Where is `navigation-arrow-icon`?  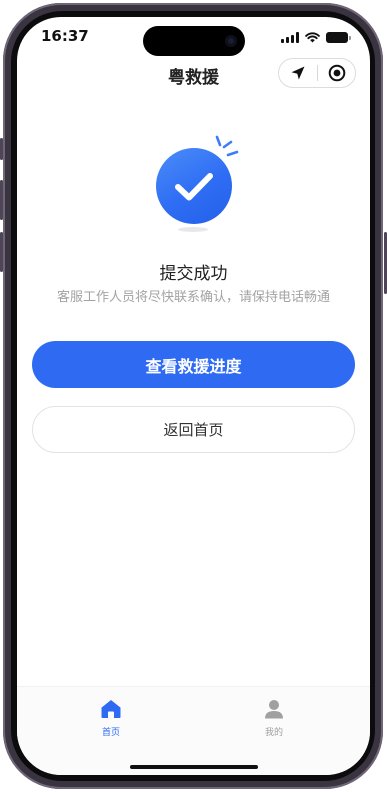
navigation-arrow-icon is located at coordinates (298, 73).